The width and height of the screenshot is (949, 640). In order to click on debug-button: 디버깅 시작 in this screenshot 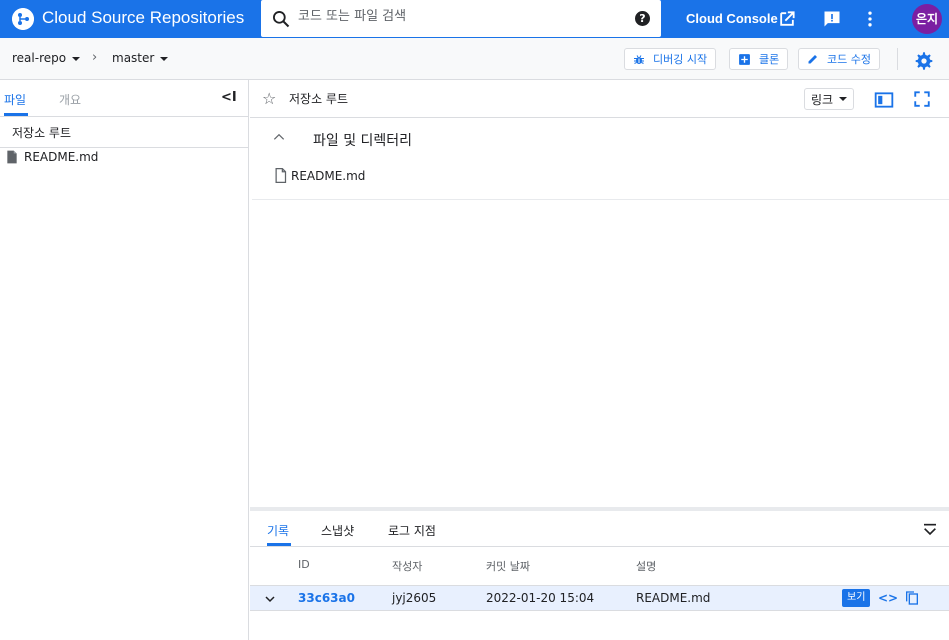, I will do `click(670, 59)`.